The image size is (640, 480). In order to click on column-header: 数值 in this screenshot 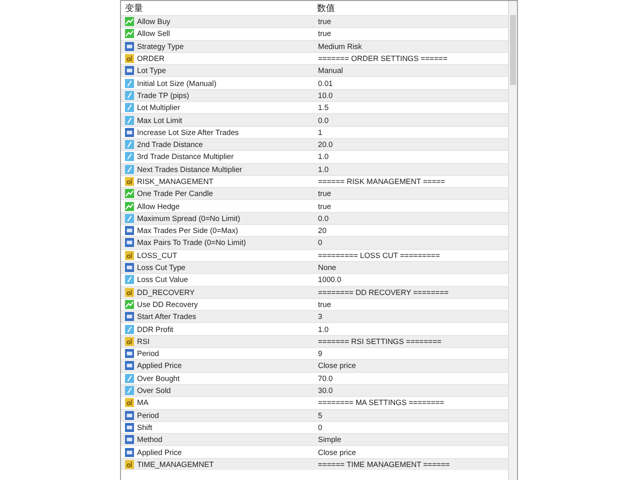, I will do `click(410, 8)`.